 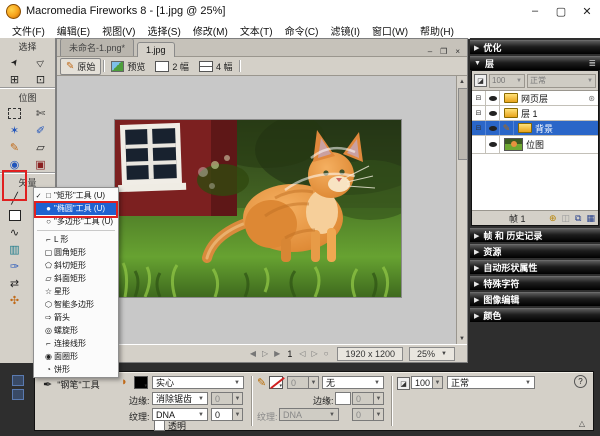 What do you see at coordinates (582, 423) in the screenshot?
I see `panel-collapse-icon: △` at bounding box center [582, 423].